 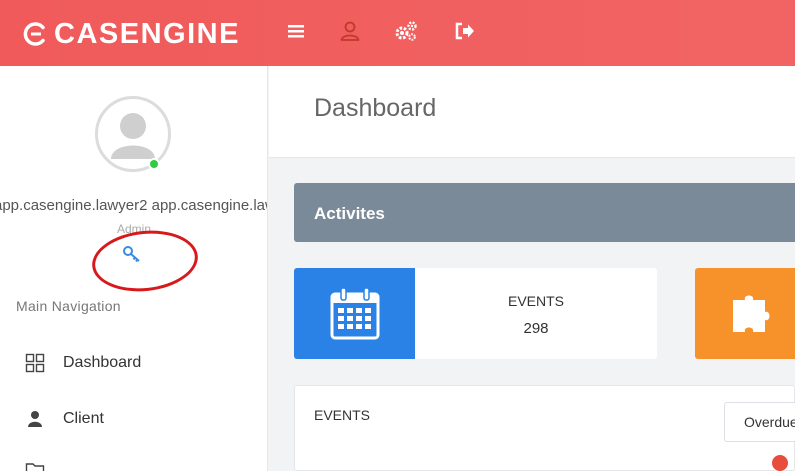 I want to click on activities-bar: Activites, so click(x=544, y=212).